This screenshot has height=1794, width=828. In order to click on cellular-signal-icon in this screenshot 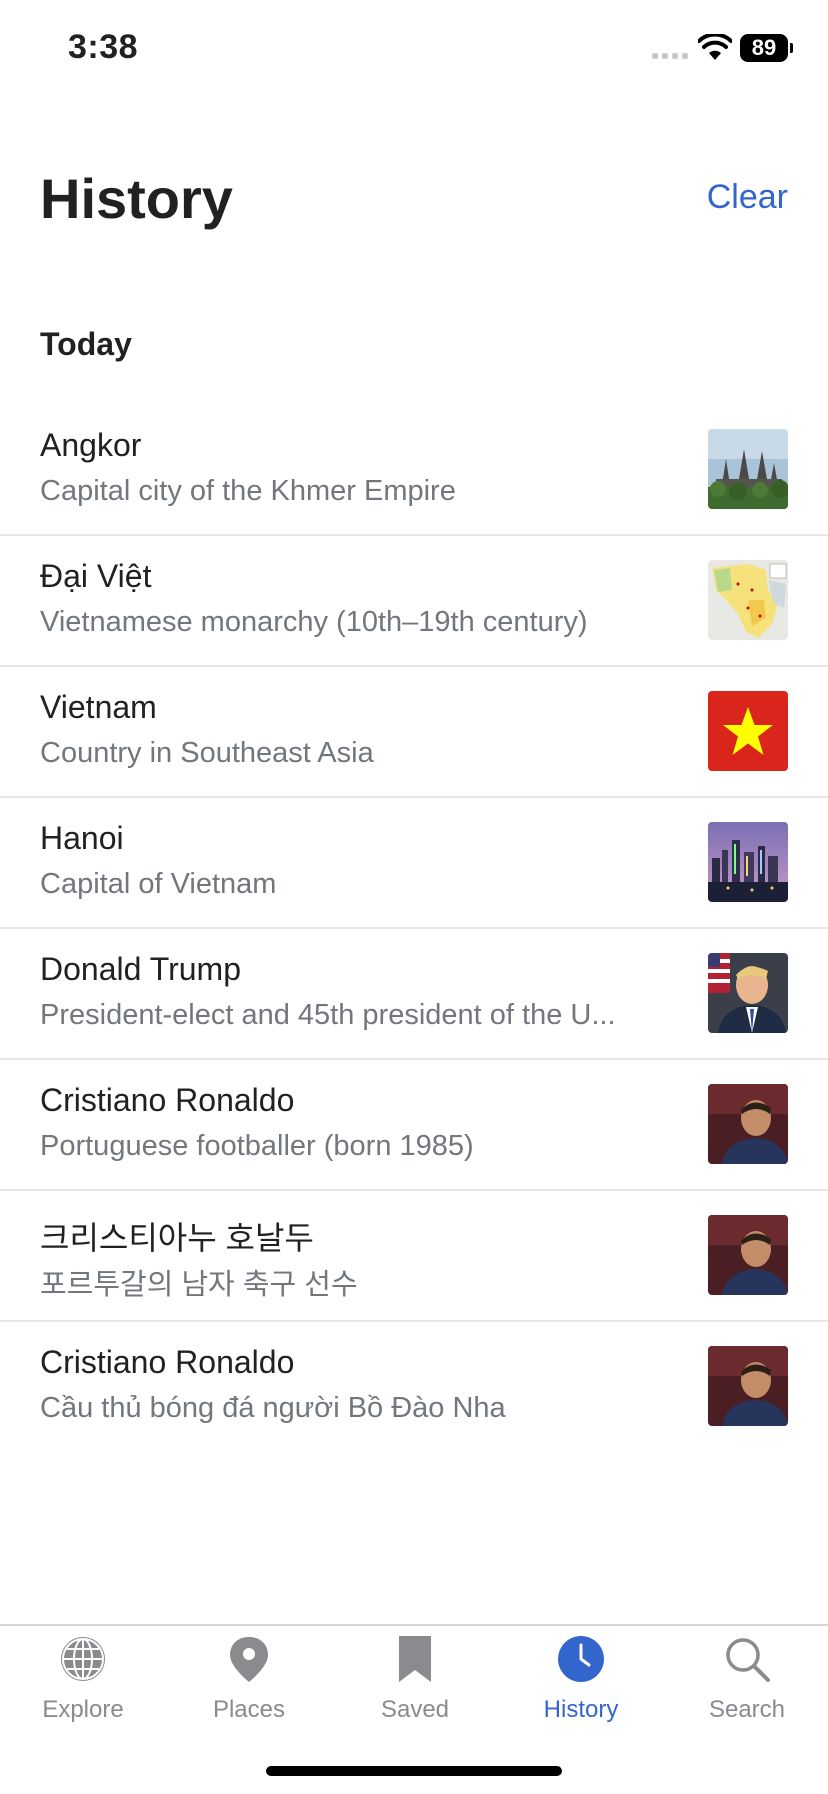, I will do `click(670, 56)`.